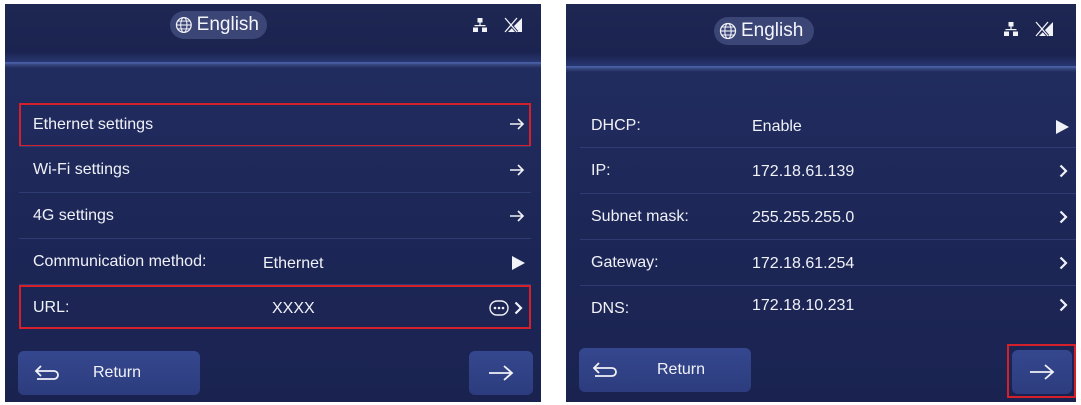  I want to click on menu-item-label: Wi-Fi settings, so click(81, 169).